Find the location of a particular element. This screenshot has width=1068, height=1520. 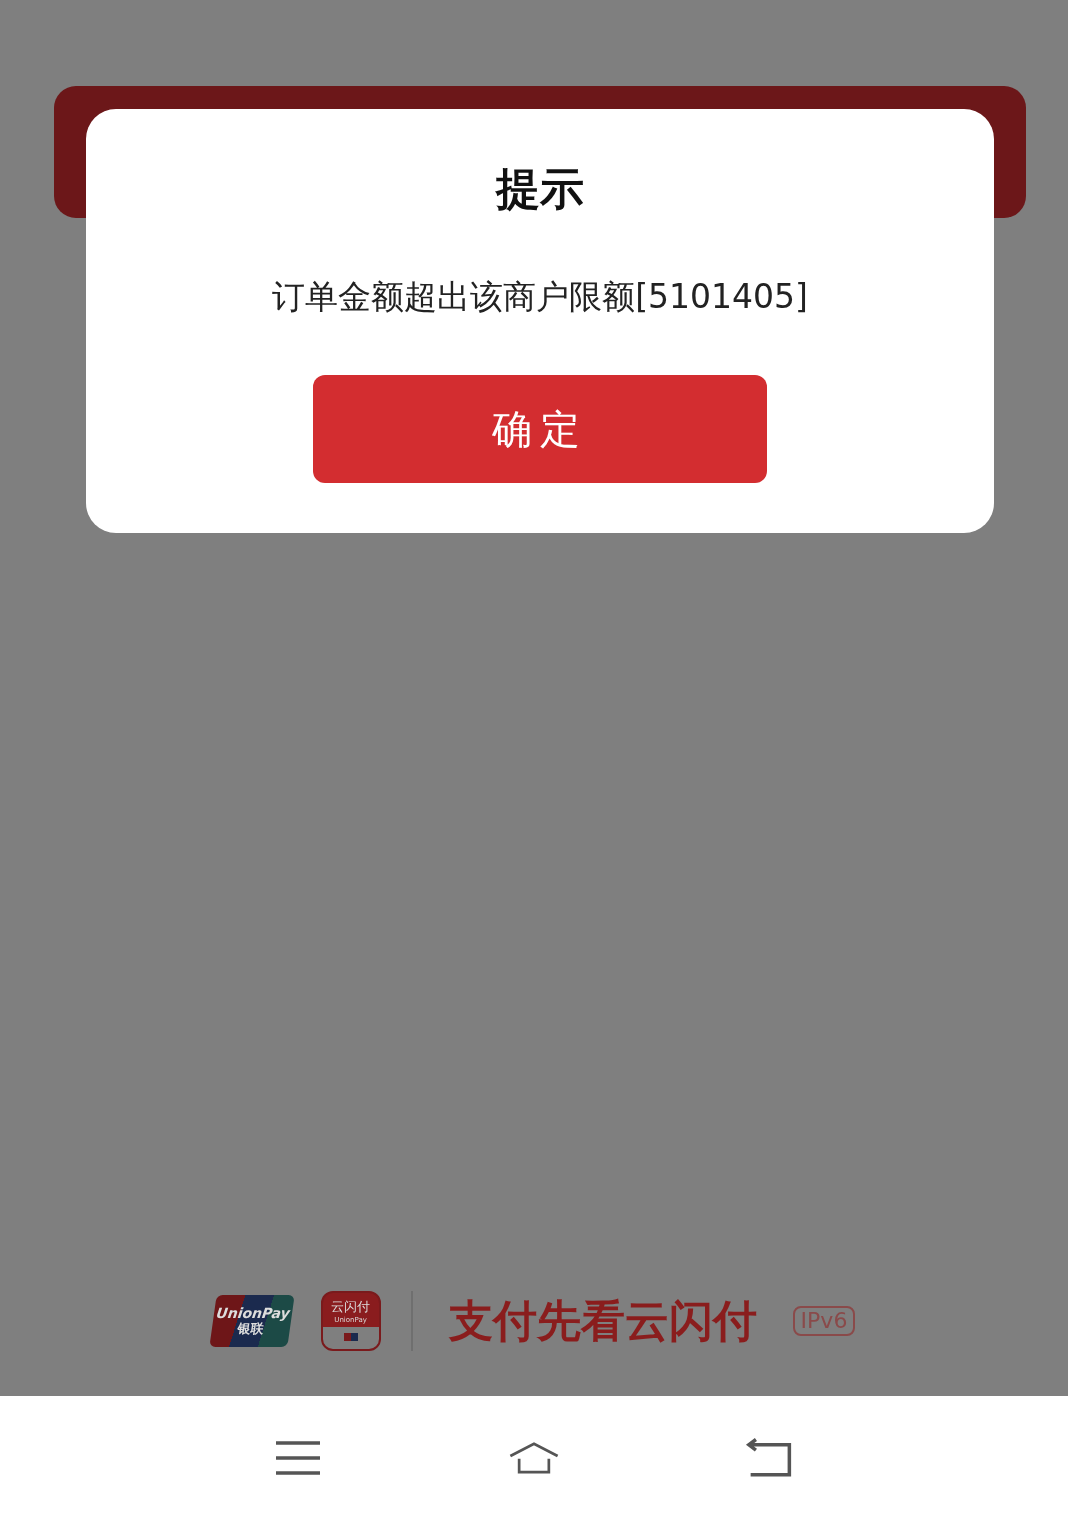

dialog-message: 订单金额超出该商户限额[5101405] is located at coordinates (540, 297).